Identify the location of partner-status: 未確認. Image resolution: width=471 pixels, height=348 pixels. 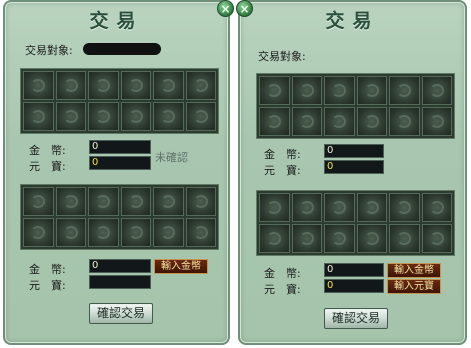
(171, 157).